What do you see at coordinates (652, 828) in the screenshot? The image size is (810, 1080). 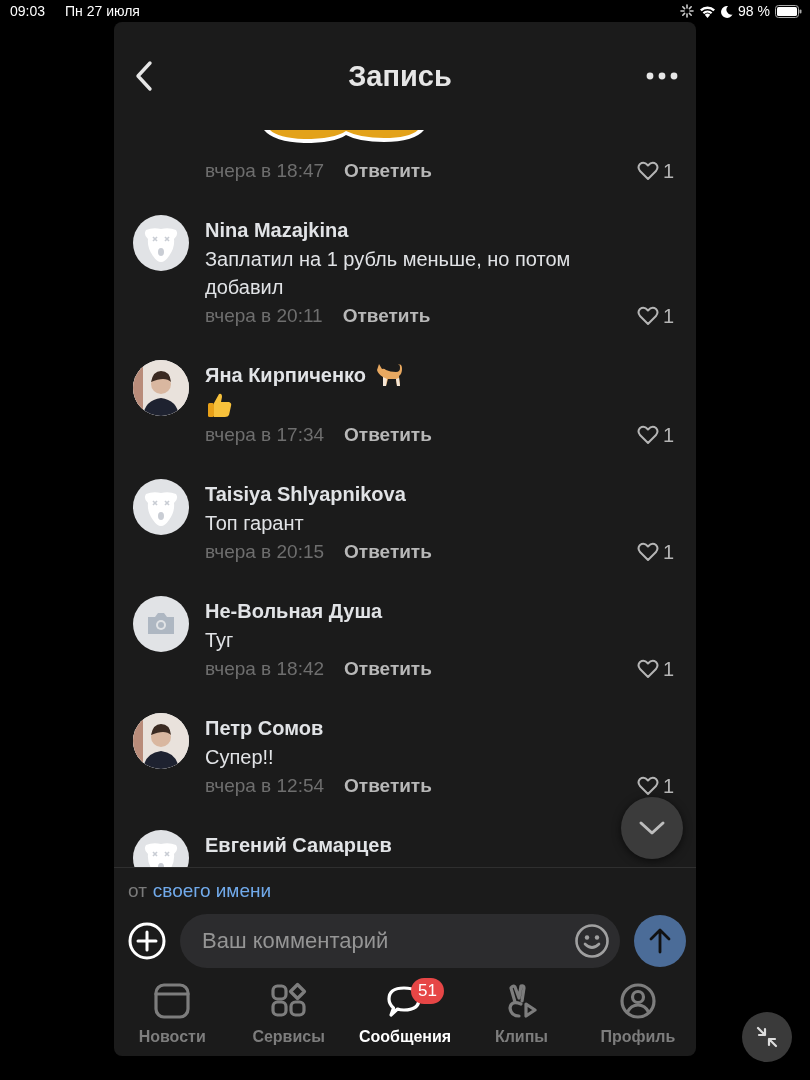 I see `chevron-down-icon` at bounding box center [652, 828].